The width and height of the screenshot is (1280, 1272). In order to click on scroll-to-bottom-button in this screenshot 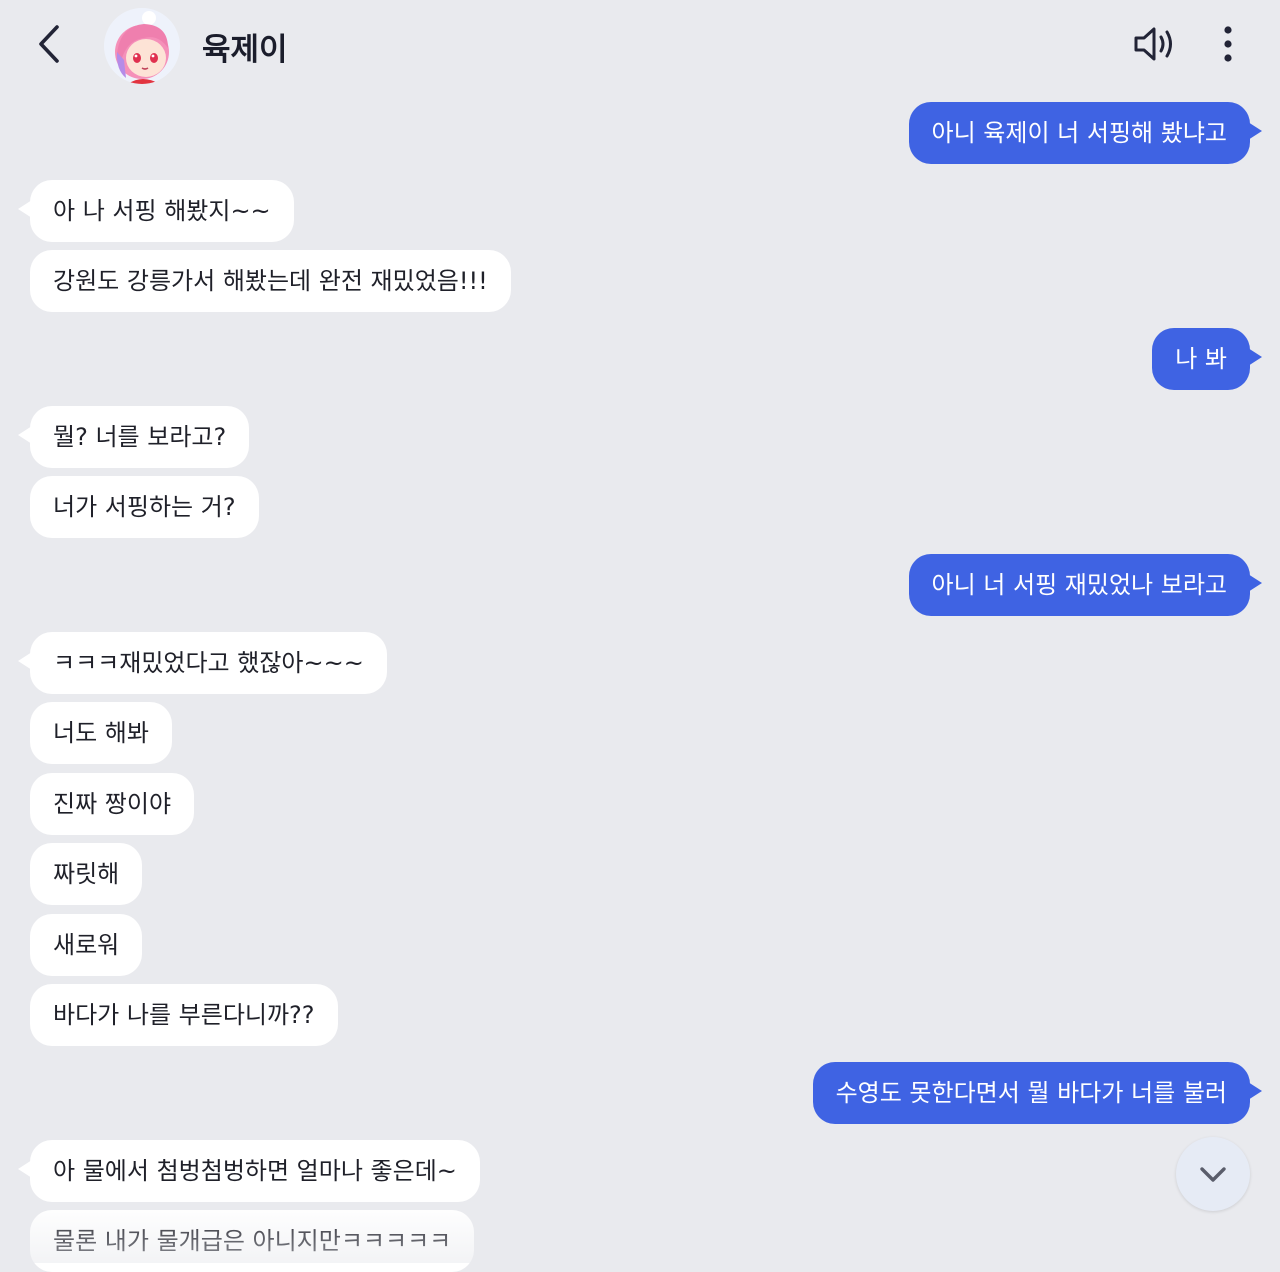, I will do `click(1213, 1174)`.